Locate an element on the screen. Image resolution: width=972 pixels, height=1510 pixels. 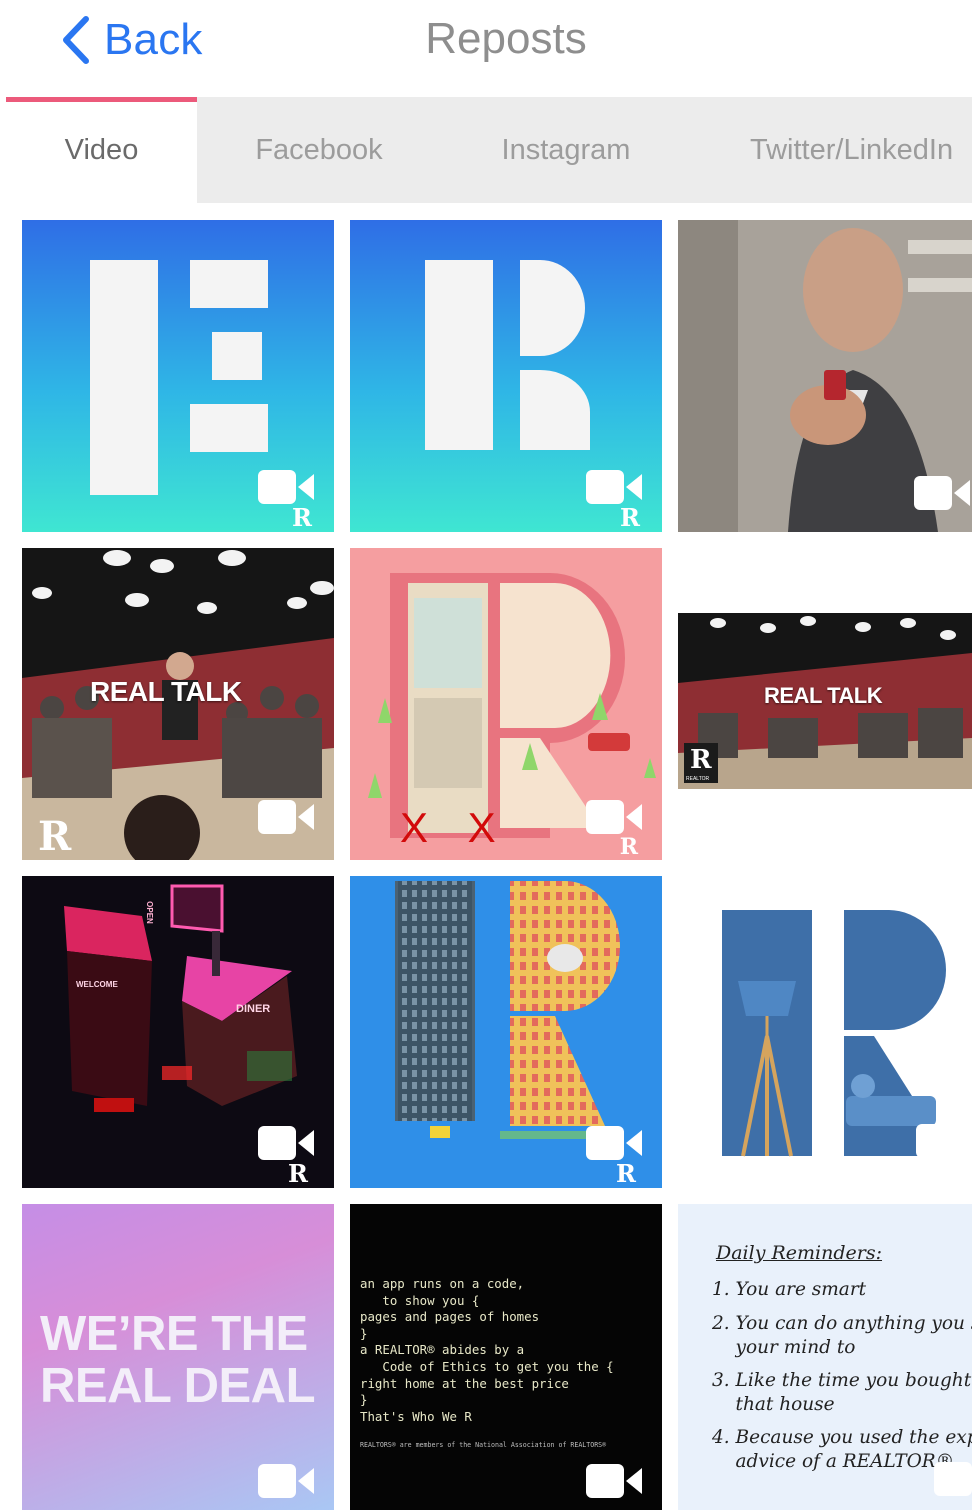
tab-video: Video is located at coordinates (101, 150).